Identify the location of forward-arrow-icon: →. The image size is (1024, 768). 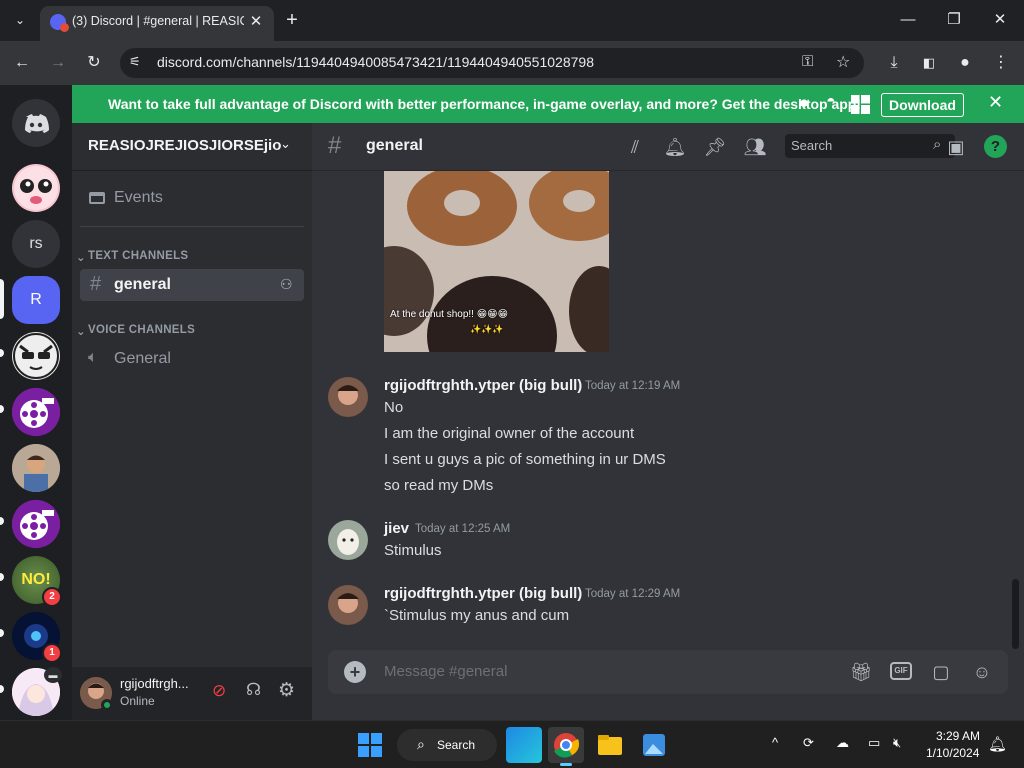
(58, 63).